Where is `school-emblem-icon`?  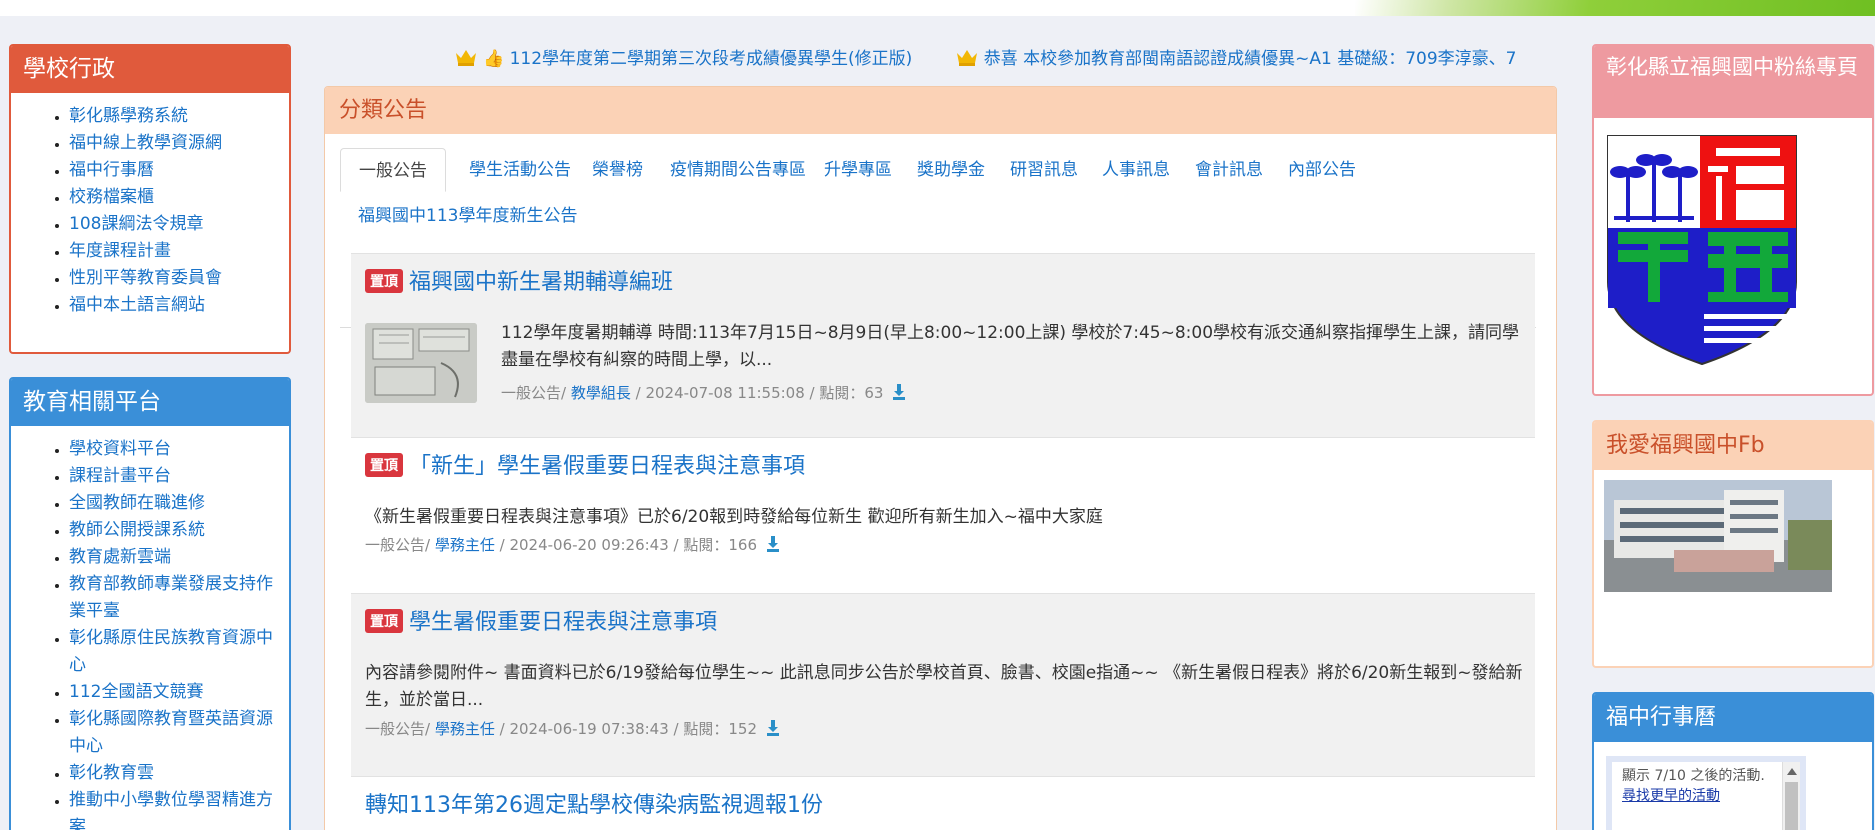 school-emblem-icon is located at coordinates (1702, 250).